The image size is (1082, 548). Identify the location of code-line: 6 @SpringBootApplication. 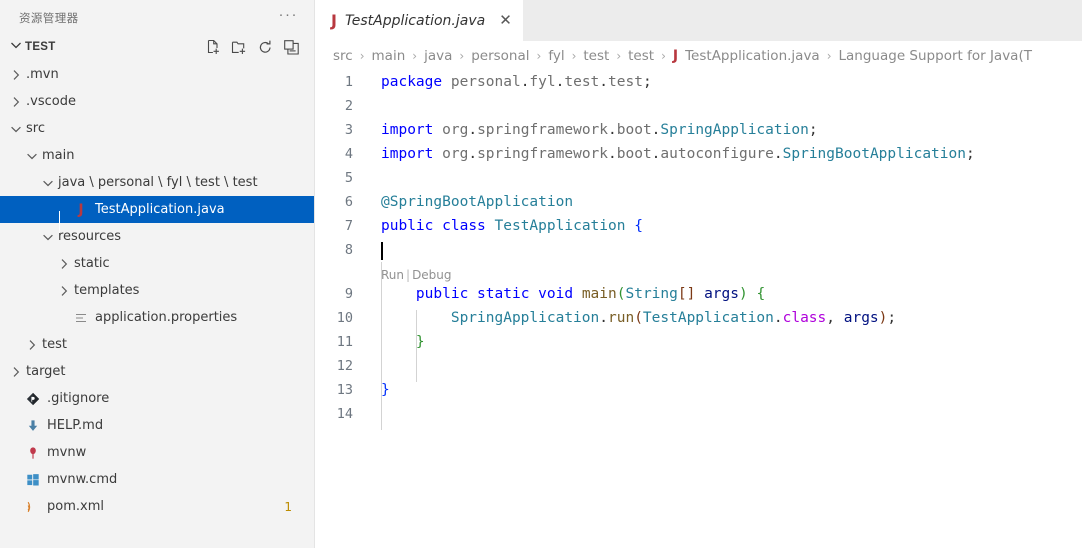
(698, 202).